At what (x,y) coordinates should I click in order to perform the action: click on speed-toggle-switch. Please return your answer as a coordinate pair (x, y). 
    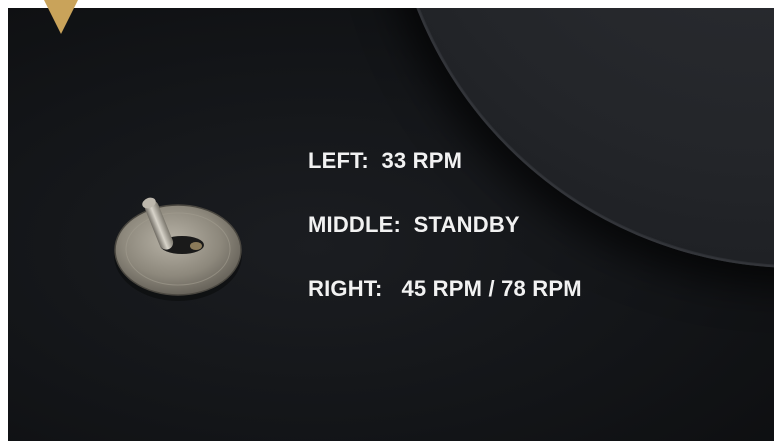
    Looking at the image, I should click on (178, 248).